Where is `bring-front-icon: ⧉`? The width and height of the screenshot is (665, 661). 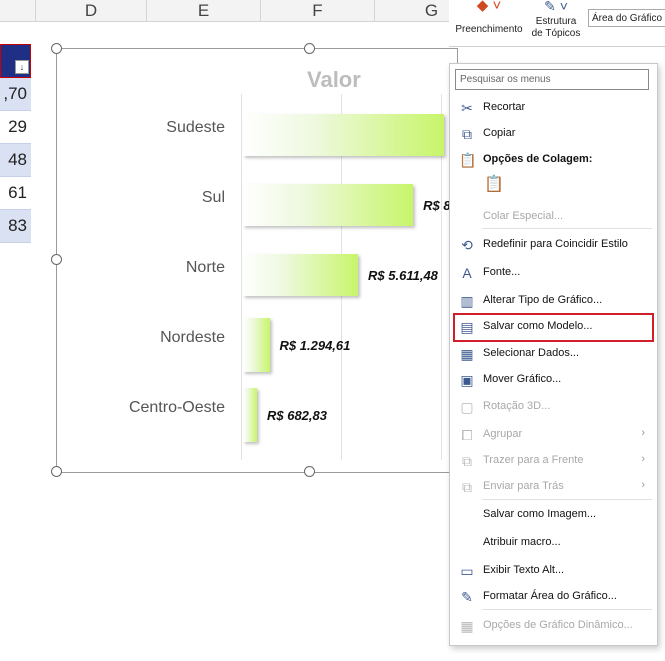
bring-front-icon: ⧉ is located at coordinates (467, 461).